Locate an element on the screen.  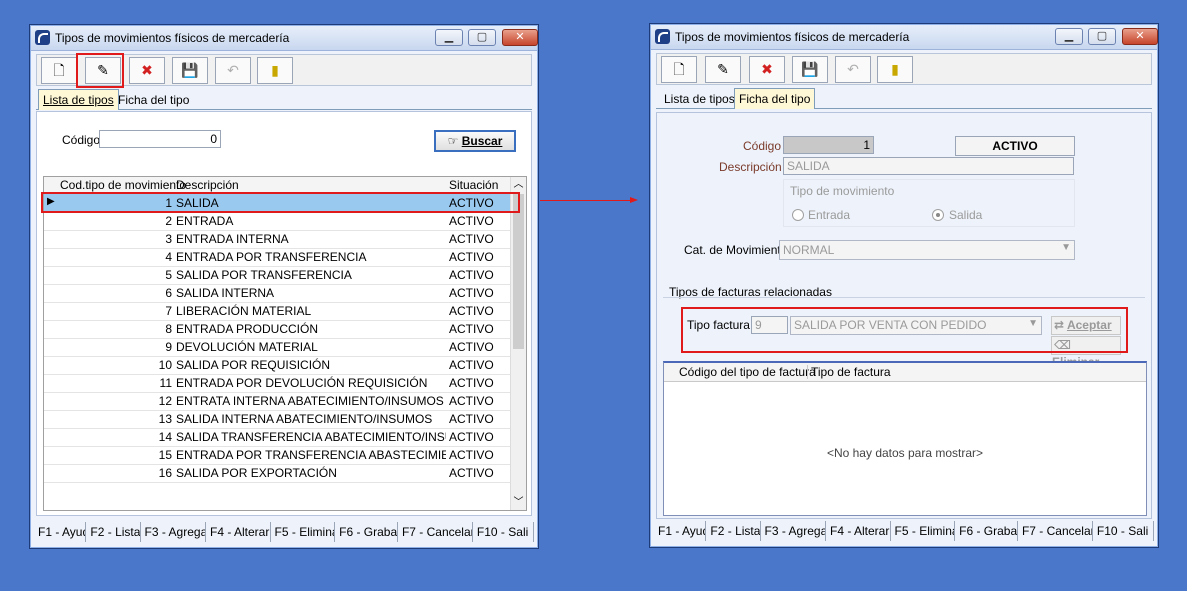
radio-entrada-label: Entrada is located at coordinates (829, 215).